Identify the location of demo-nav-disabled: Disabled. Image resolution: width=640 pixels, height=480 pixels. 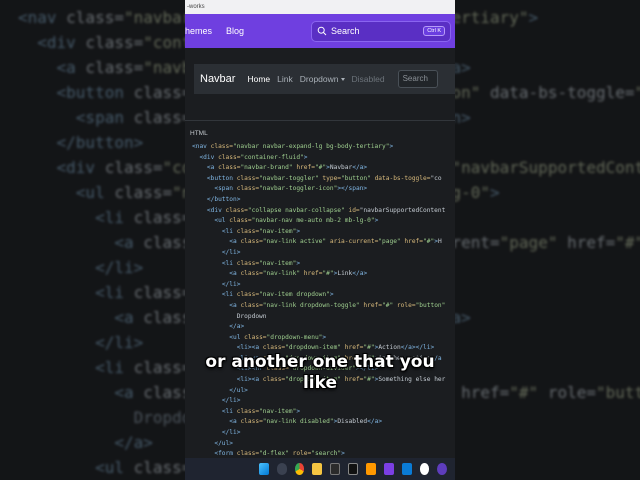
(368, 79).